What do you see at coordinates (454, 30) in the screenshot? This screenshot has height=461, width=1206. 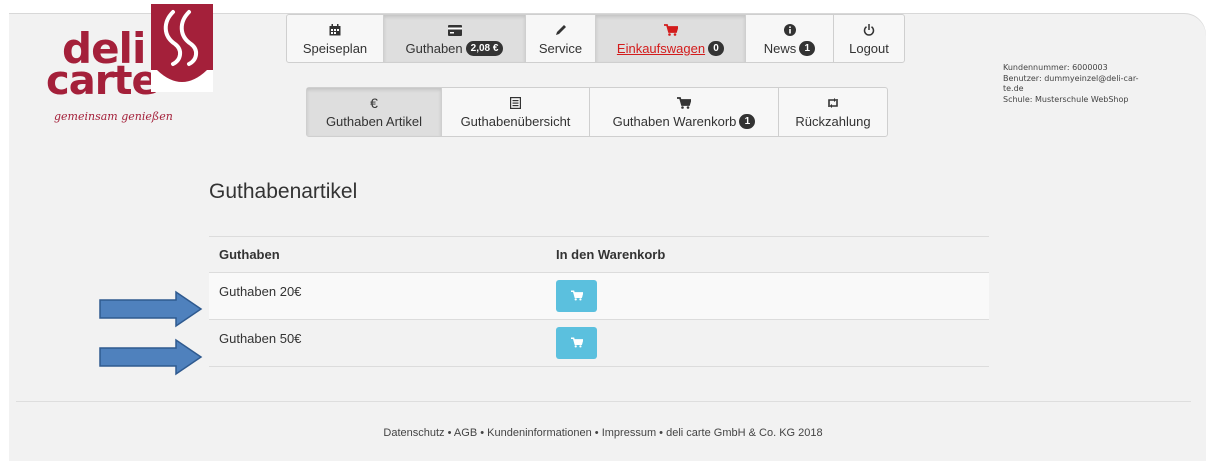 I see `credit-card-icon` at bounding box center [454, 30].